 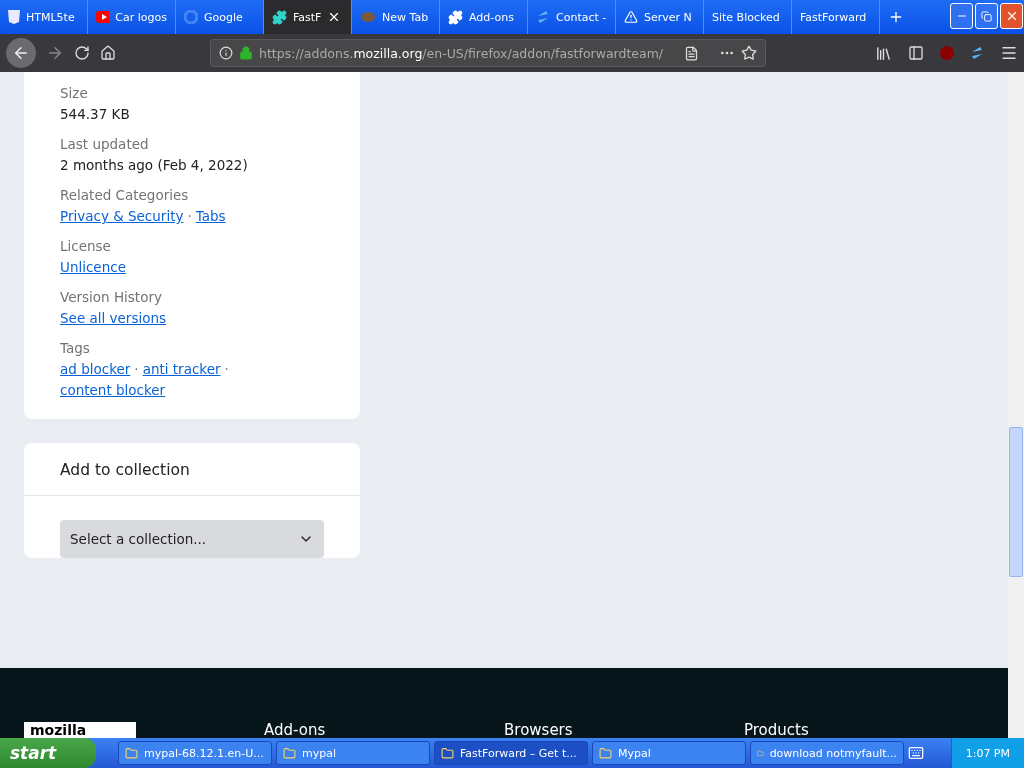 I want to click on back-icon, so click(x=21, y=53).